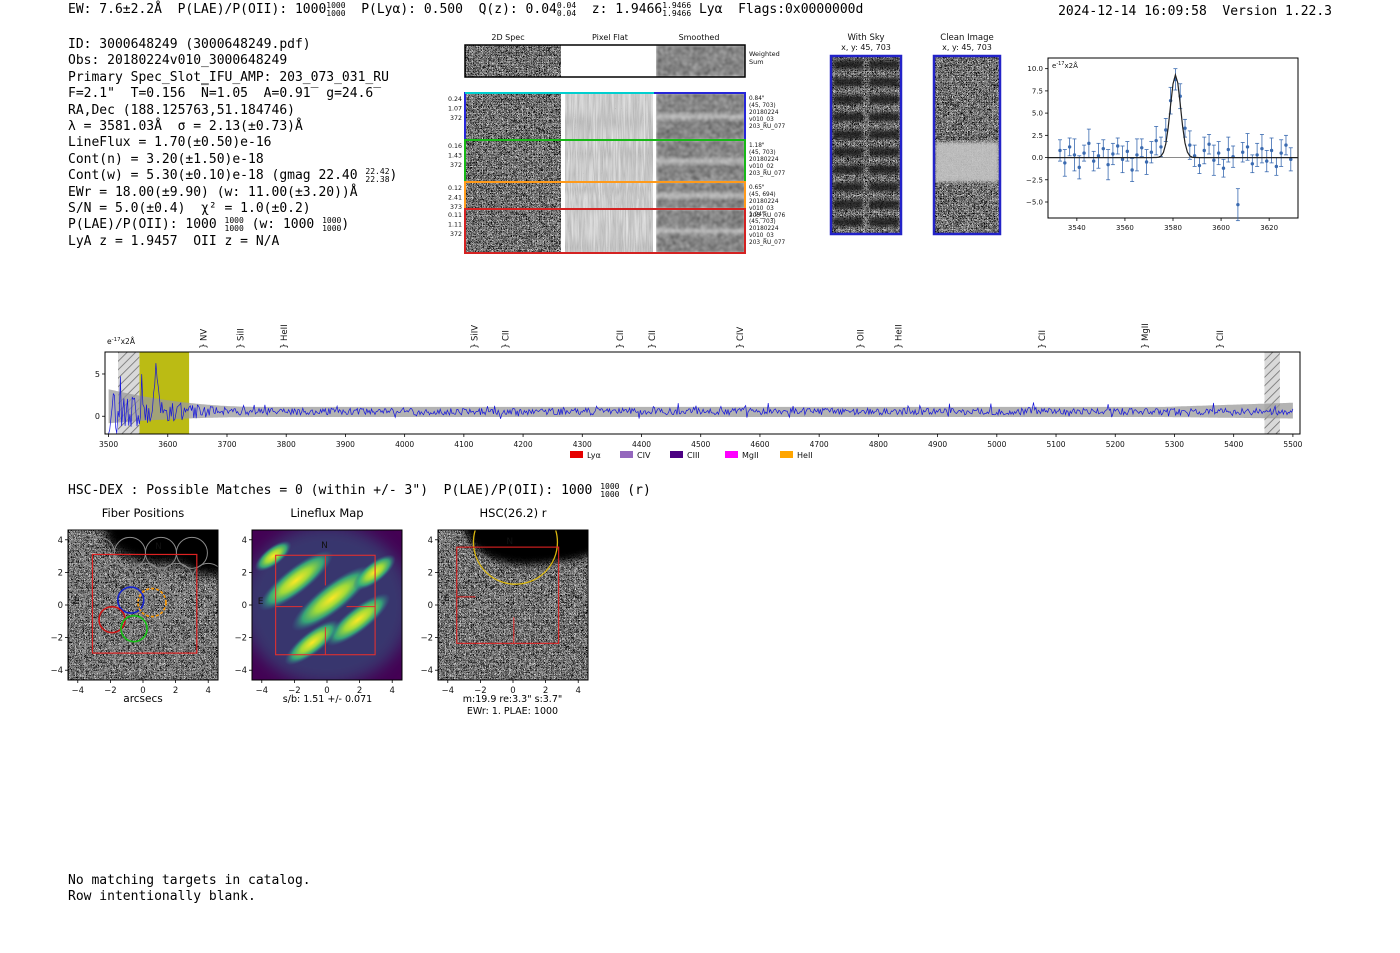 Image resolution: width=1400 pixels, height=953 pixels. What do you see at coordinates (761, 167) in the screenshot?
I see `spec2d-row-right-label: v010_02` at bounding box center [761, 167].